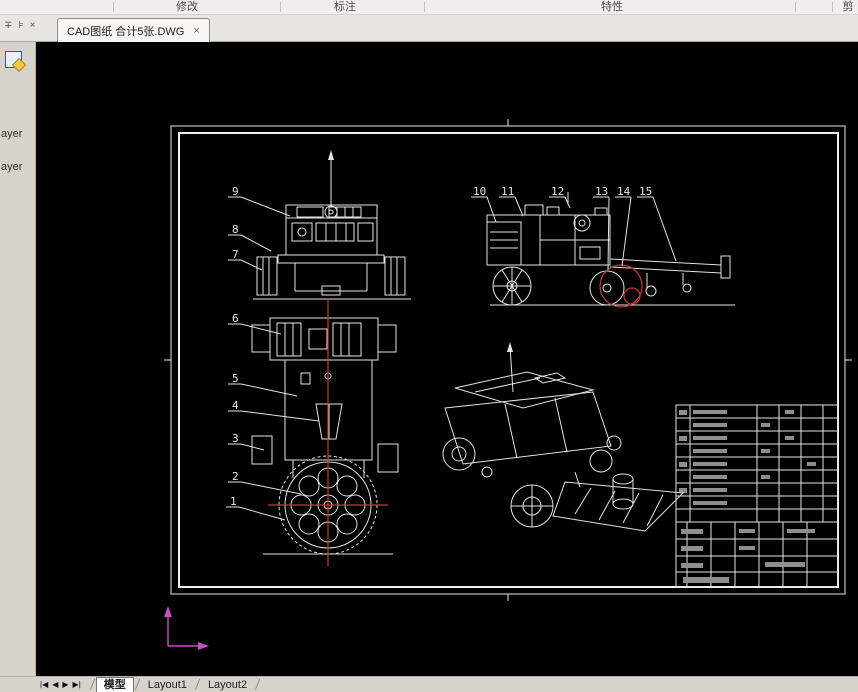 The height and width of the screenshot is (692, 858). I want to click on ucs-icon, so click(186, 628).